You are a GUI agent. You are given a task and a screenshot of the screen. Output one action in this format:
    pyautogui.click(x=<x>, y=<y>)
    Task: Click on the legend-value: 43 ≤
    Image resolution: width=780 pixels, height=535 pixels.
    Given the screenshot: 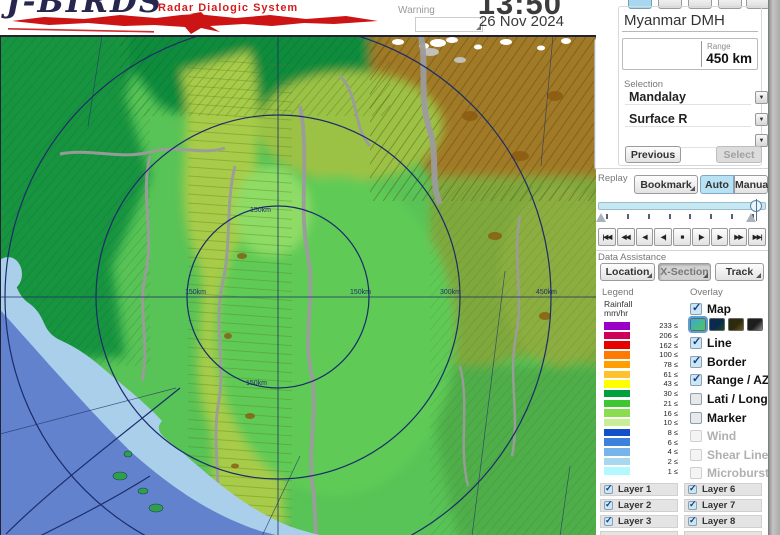 What is the action you would take?
    pyautogui.click(x=670, y=384)
    